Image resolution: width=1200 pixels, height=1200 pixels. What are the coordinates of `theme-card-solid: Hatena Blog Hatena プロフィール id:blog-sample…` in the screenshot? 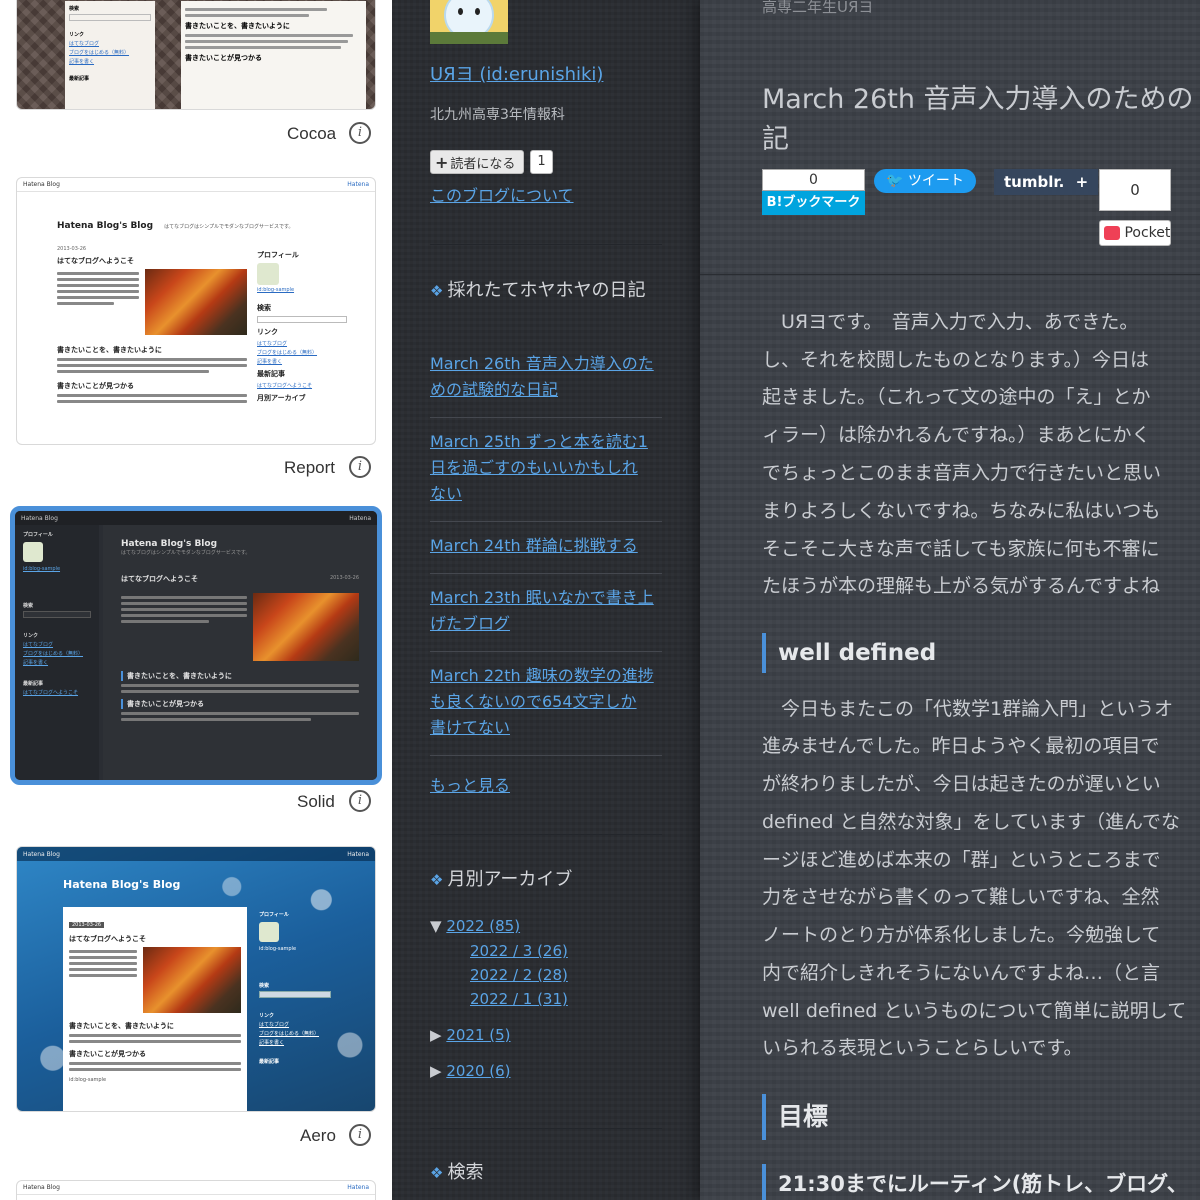 It's located at (196, 645).